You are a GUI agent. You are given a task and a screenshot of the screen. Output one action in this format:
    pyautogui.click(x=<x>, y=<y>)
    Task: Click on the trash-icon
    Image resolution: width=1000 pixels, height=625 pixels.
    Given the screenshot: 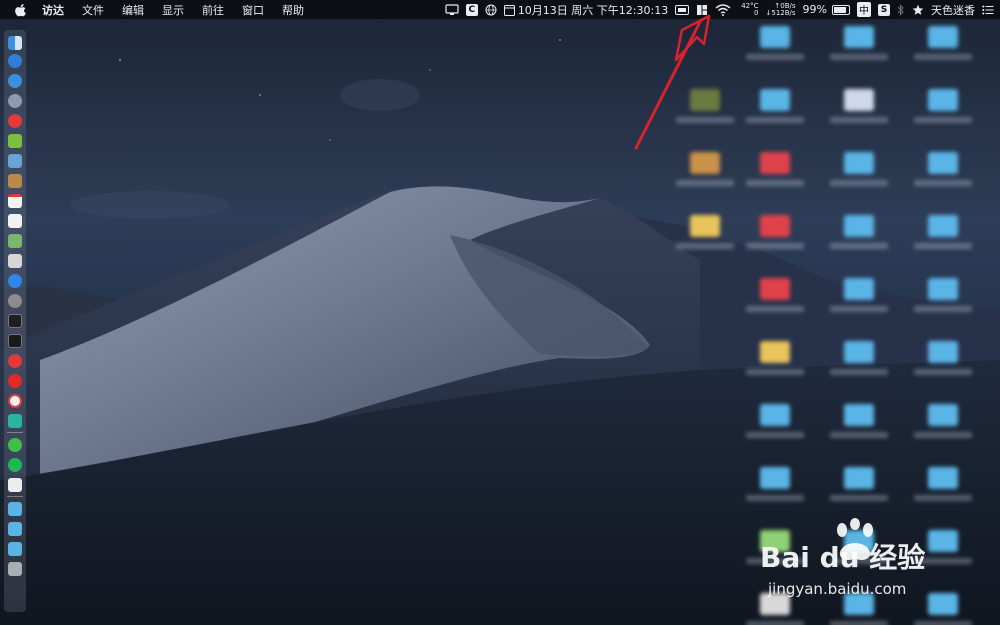 What is the action you would take?
    pyautogui.click(x=15, y=569)
    